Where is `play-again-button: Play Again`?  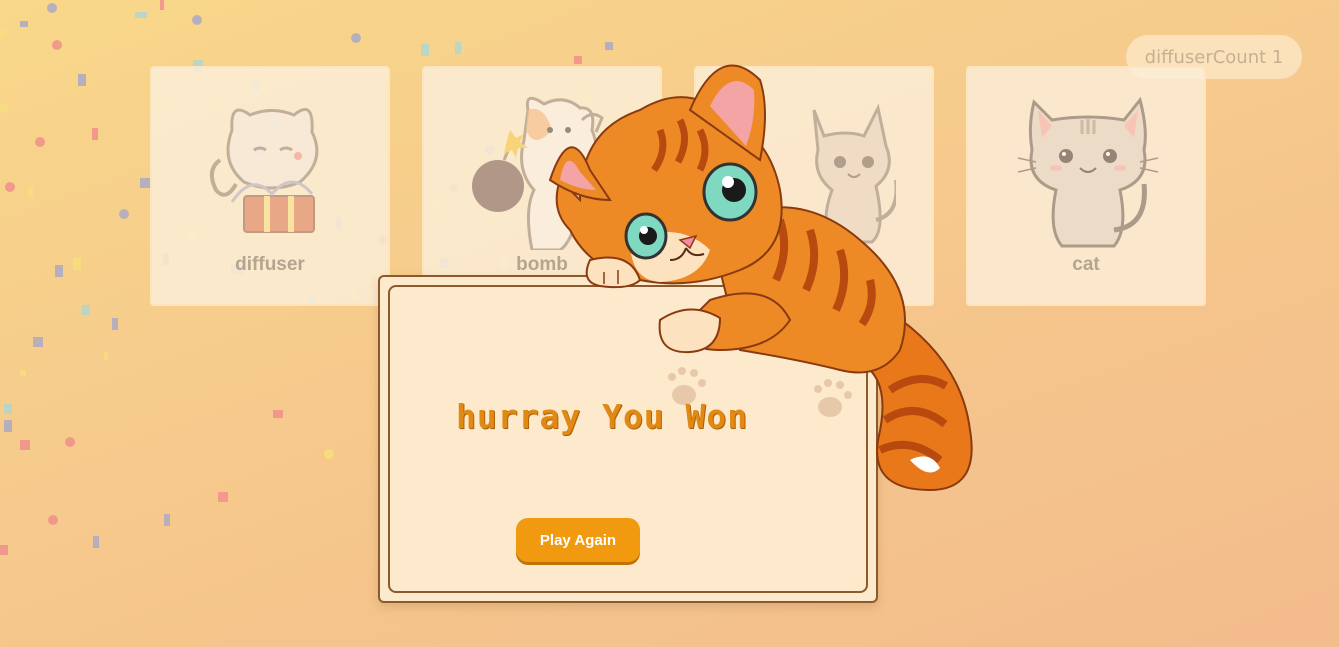 play-again-button: Play Again is located at coordinates (578, 540).